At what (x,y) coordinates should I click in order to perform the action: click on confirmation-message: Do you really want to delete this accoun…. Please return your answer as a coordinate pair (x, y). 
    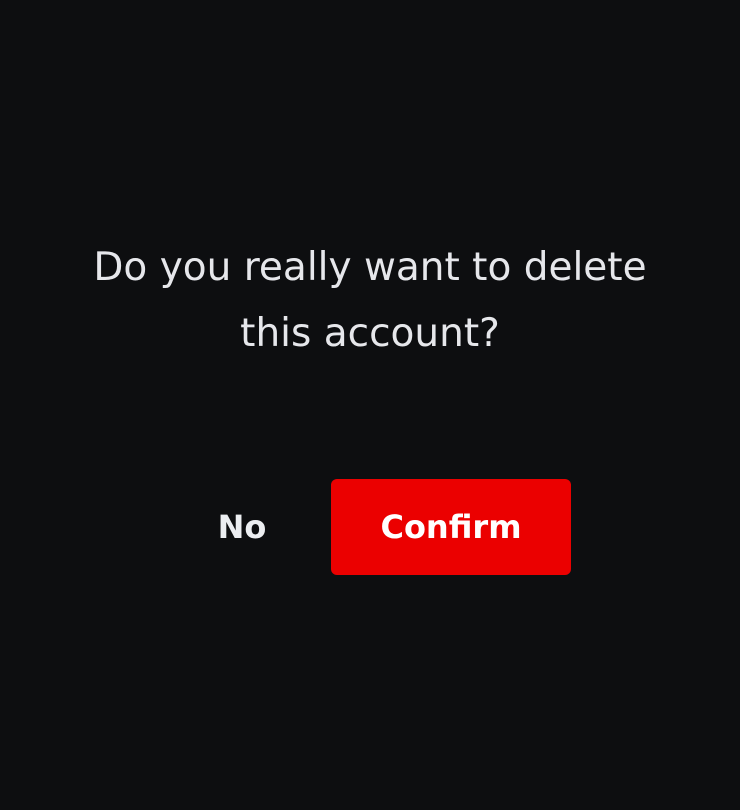
    Looking at the image, I should click on (370, 301).